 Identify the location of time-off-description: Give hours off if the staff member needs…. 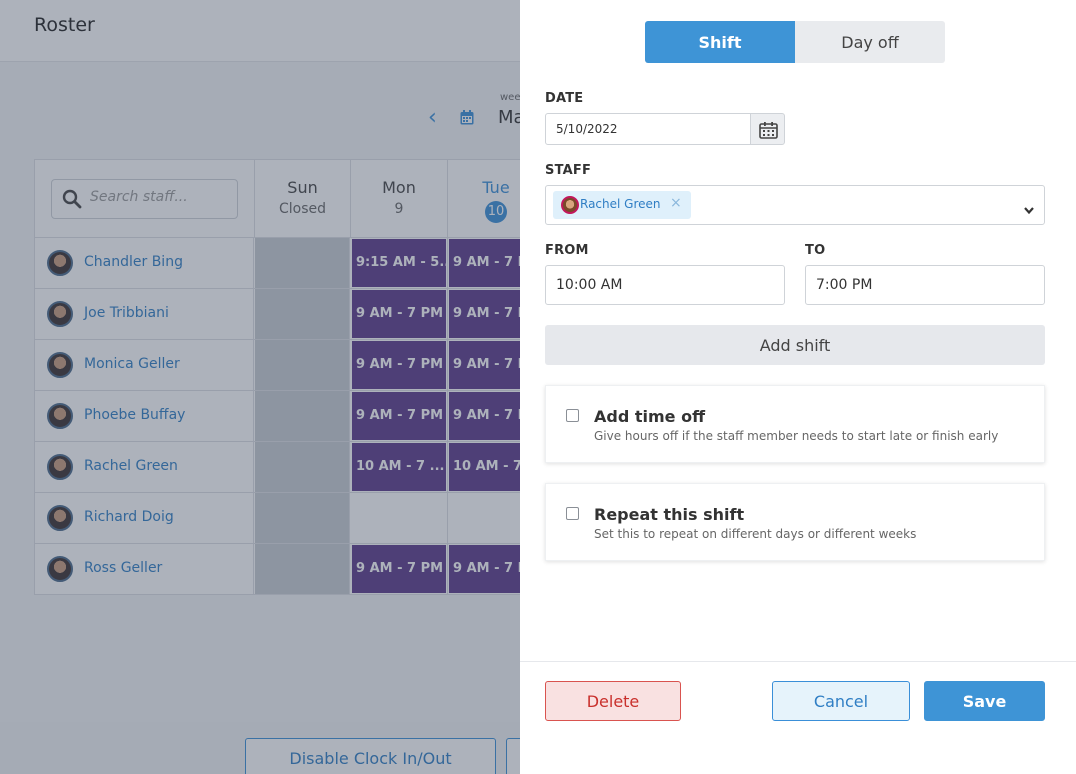
(796, 436).